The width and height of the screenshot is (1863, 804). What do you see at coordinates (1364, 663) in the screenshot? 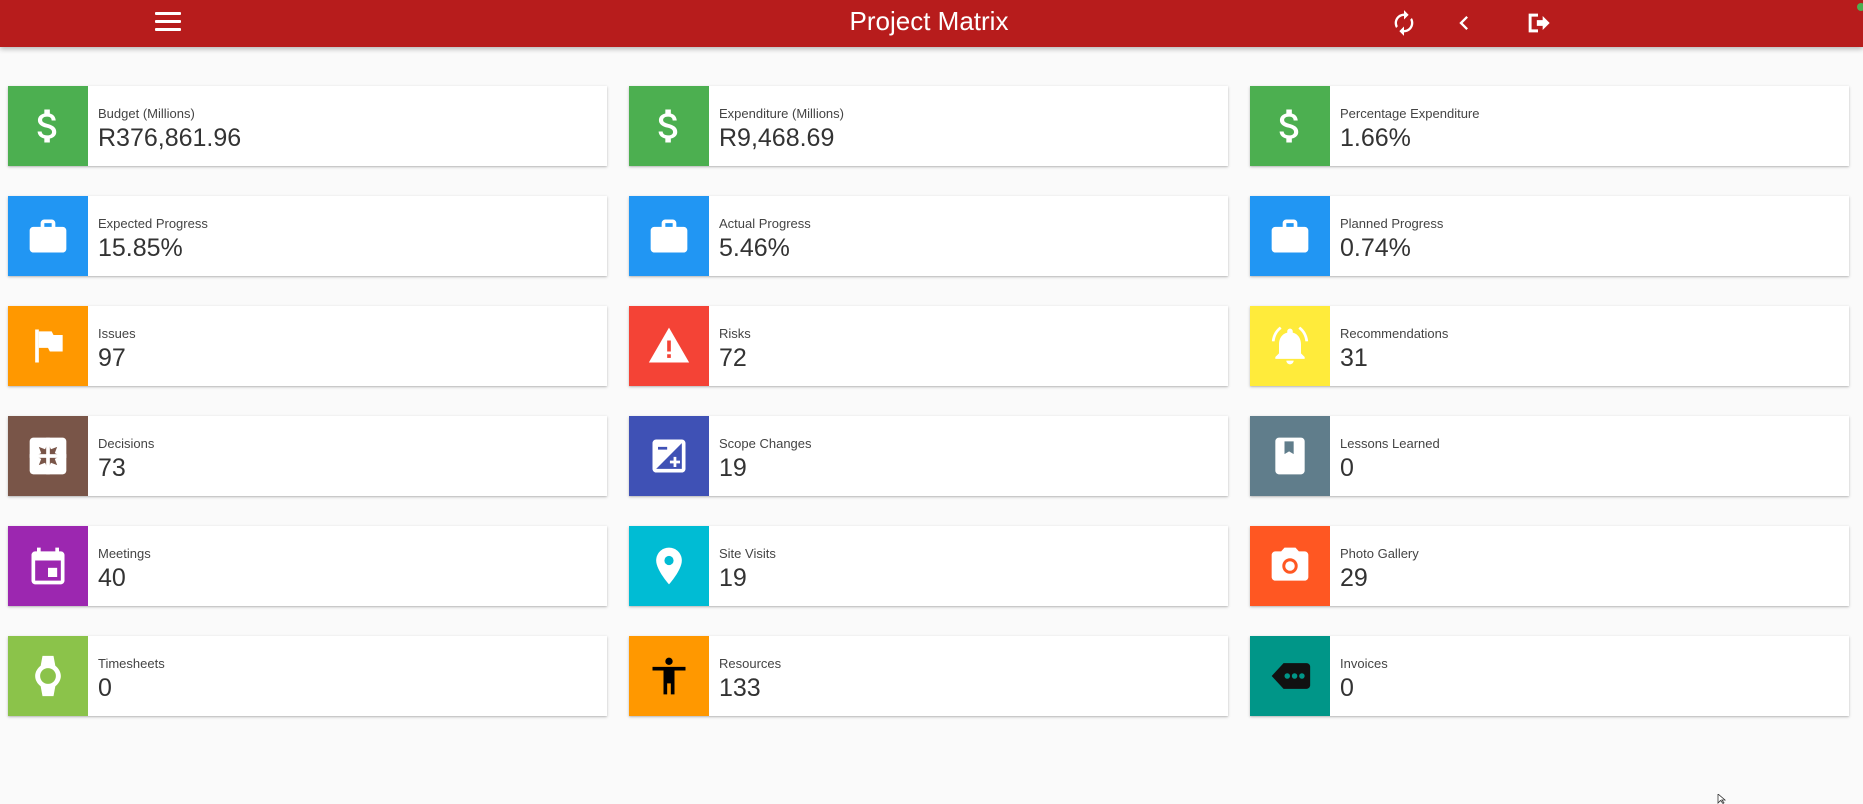
I see `tile-label: Invoices` at bounding box center [1364, 663].